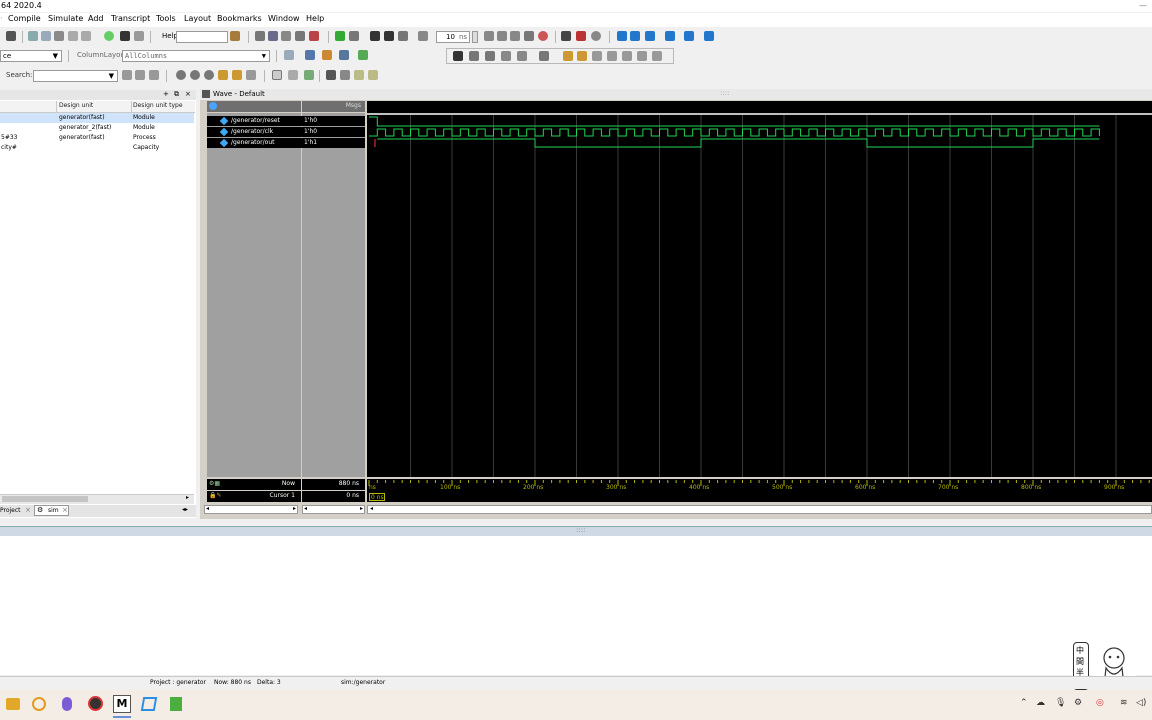 The height and width of the screenshot is (720, 1152). I want to click on structure-hscrollbar: ▸, so click(97, 499).